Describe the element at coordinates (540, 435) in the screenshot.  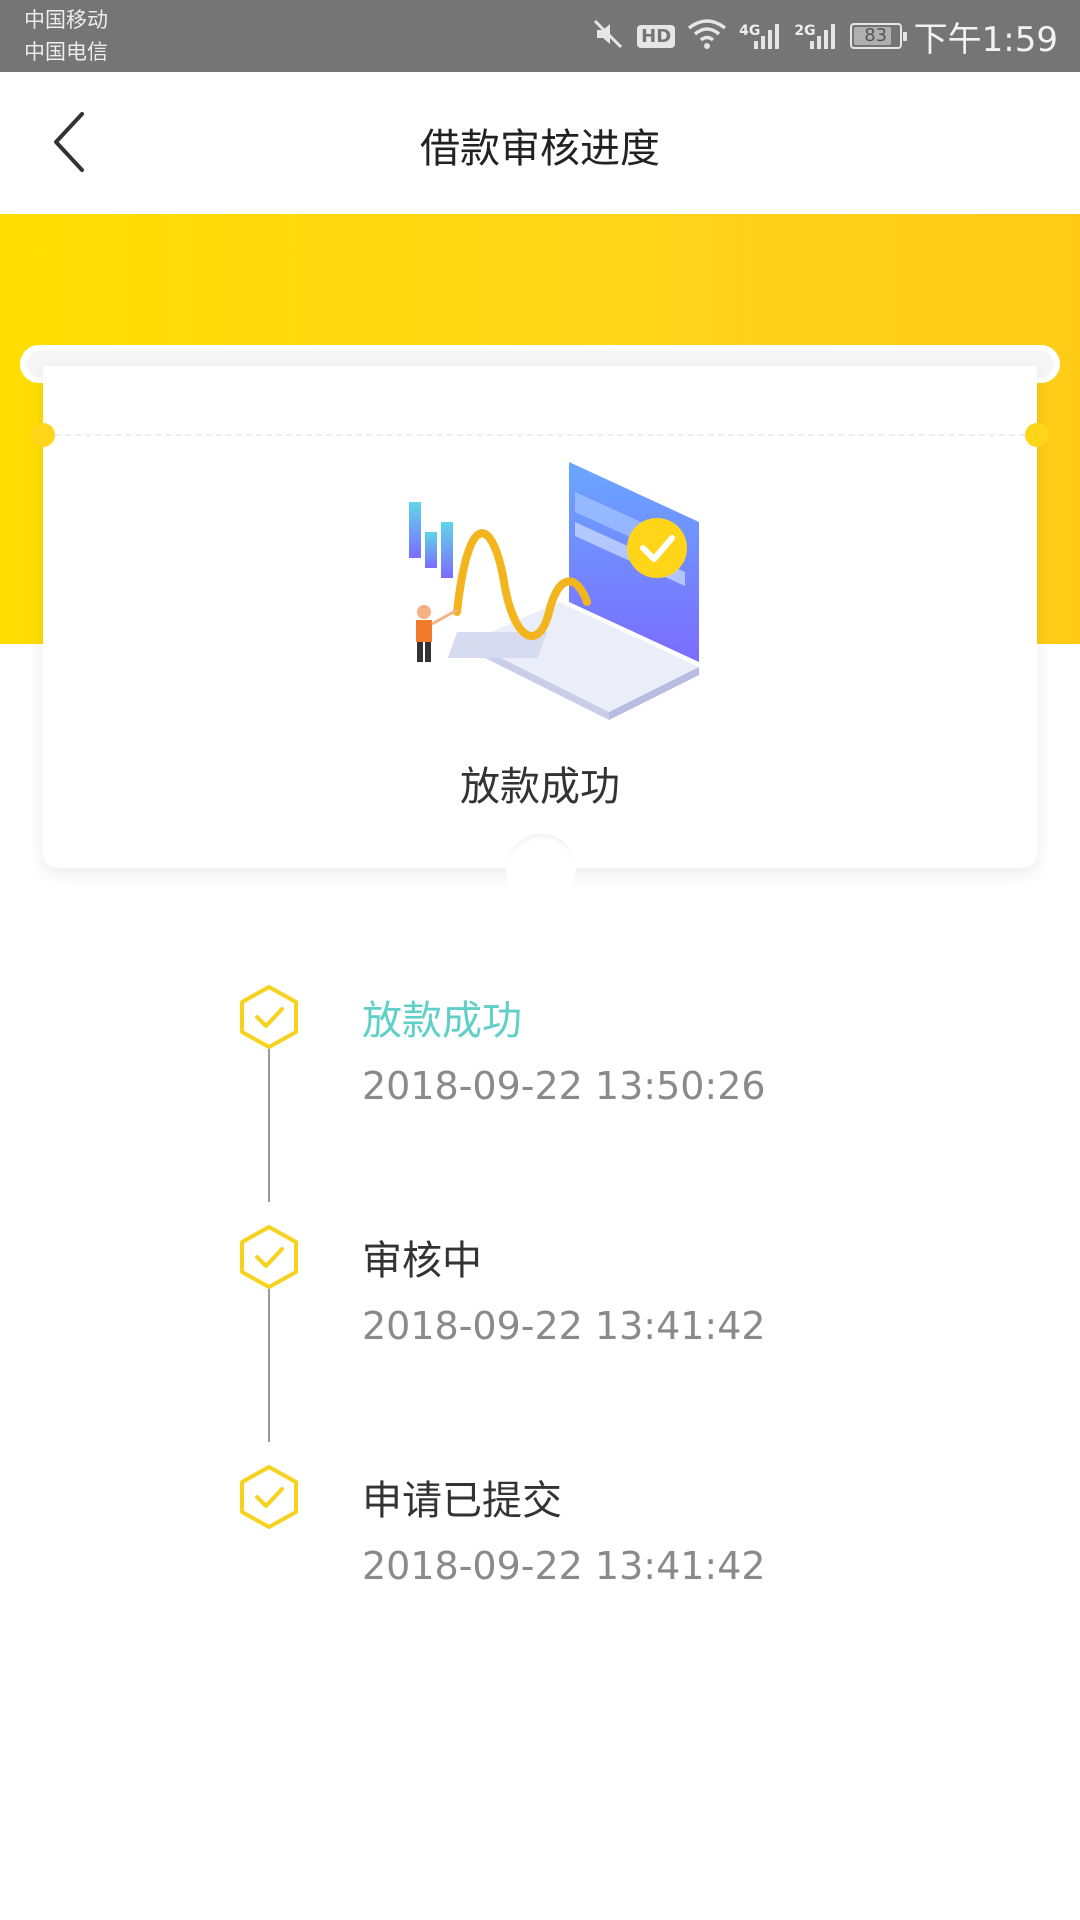
I see `card-divider` at that location.